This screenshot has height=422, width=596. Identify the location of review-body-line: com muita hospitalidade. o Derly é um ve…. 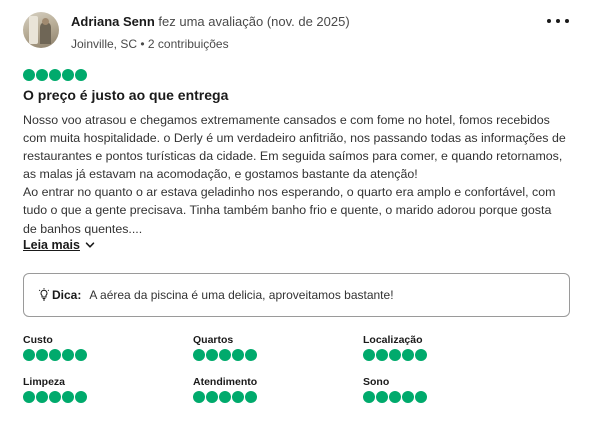
(294, 138).